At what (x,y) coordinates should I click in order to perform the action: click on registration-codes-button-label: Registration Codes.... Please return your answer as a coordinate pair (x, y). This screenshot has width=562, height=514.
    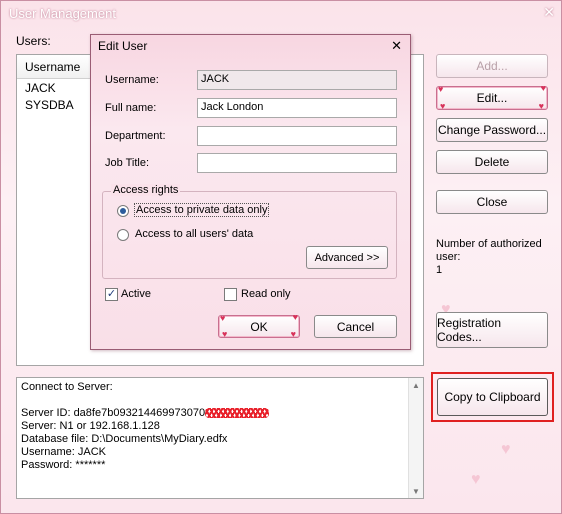
    Looking at the image, I should click on (469, 330).